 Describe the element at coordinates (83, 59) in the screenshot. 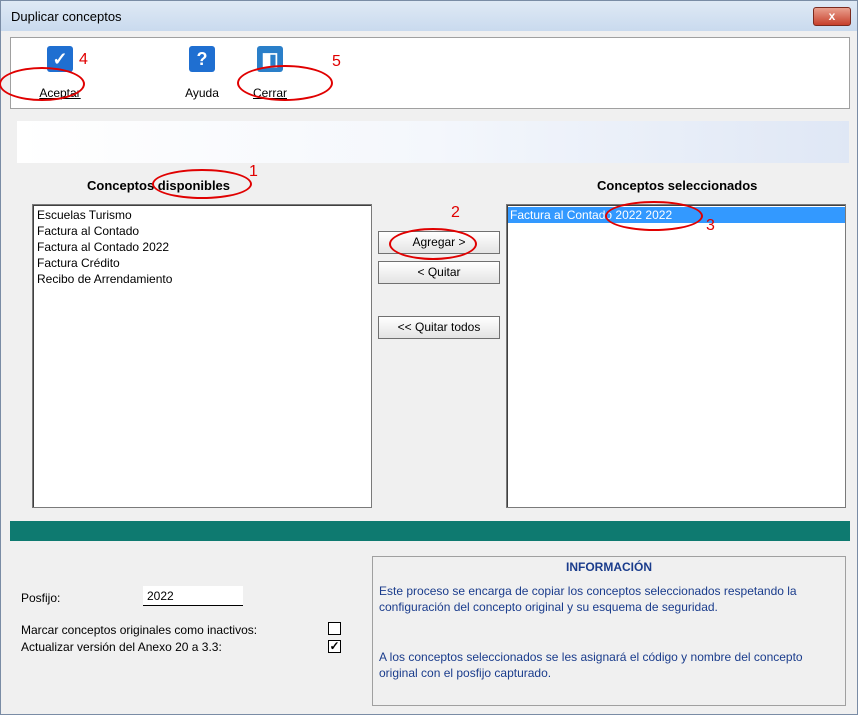

I see `annotation-number-4: 4` at that location.